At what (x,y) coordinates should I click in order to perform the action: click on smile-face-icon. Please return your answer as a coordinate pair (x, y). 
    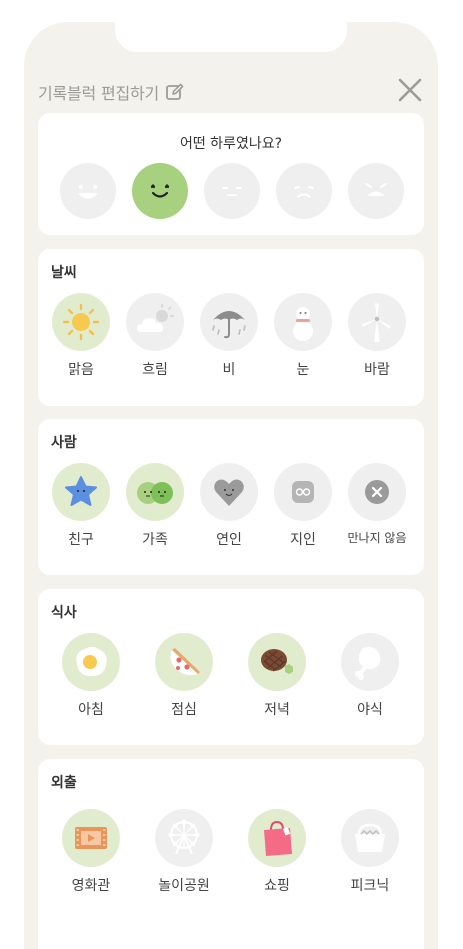
    Looking at the image, I should click on (160, 191).